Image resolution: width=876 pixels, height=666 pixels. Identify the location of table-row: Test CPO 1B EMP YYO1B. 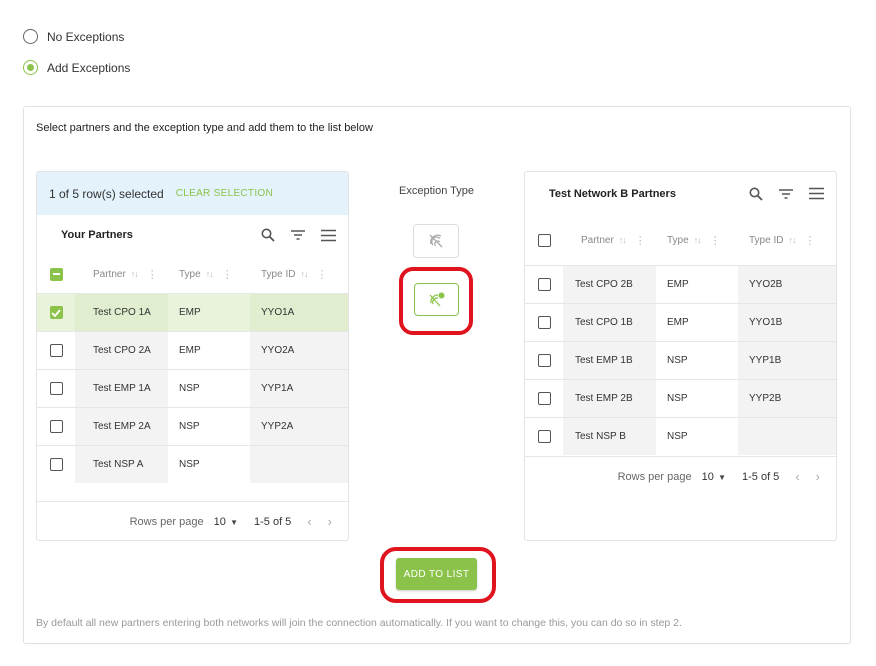
(680, 322).